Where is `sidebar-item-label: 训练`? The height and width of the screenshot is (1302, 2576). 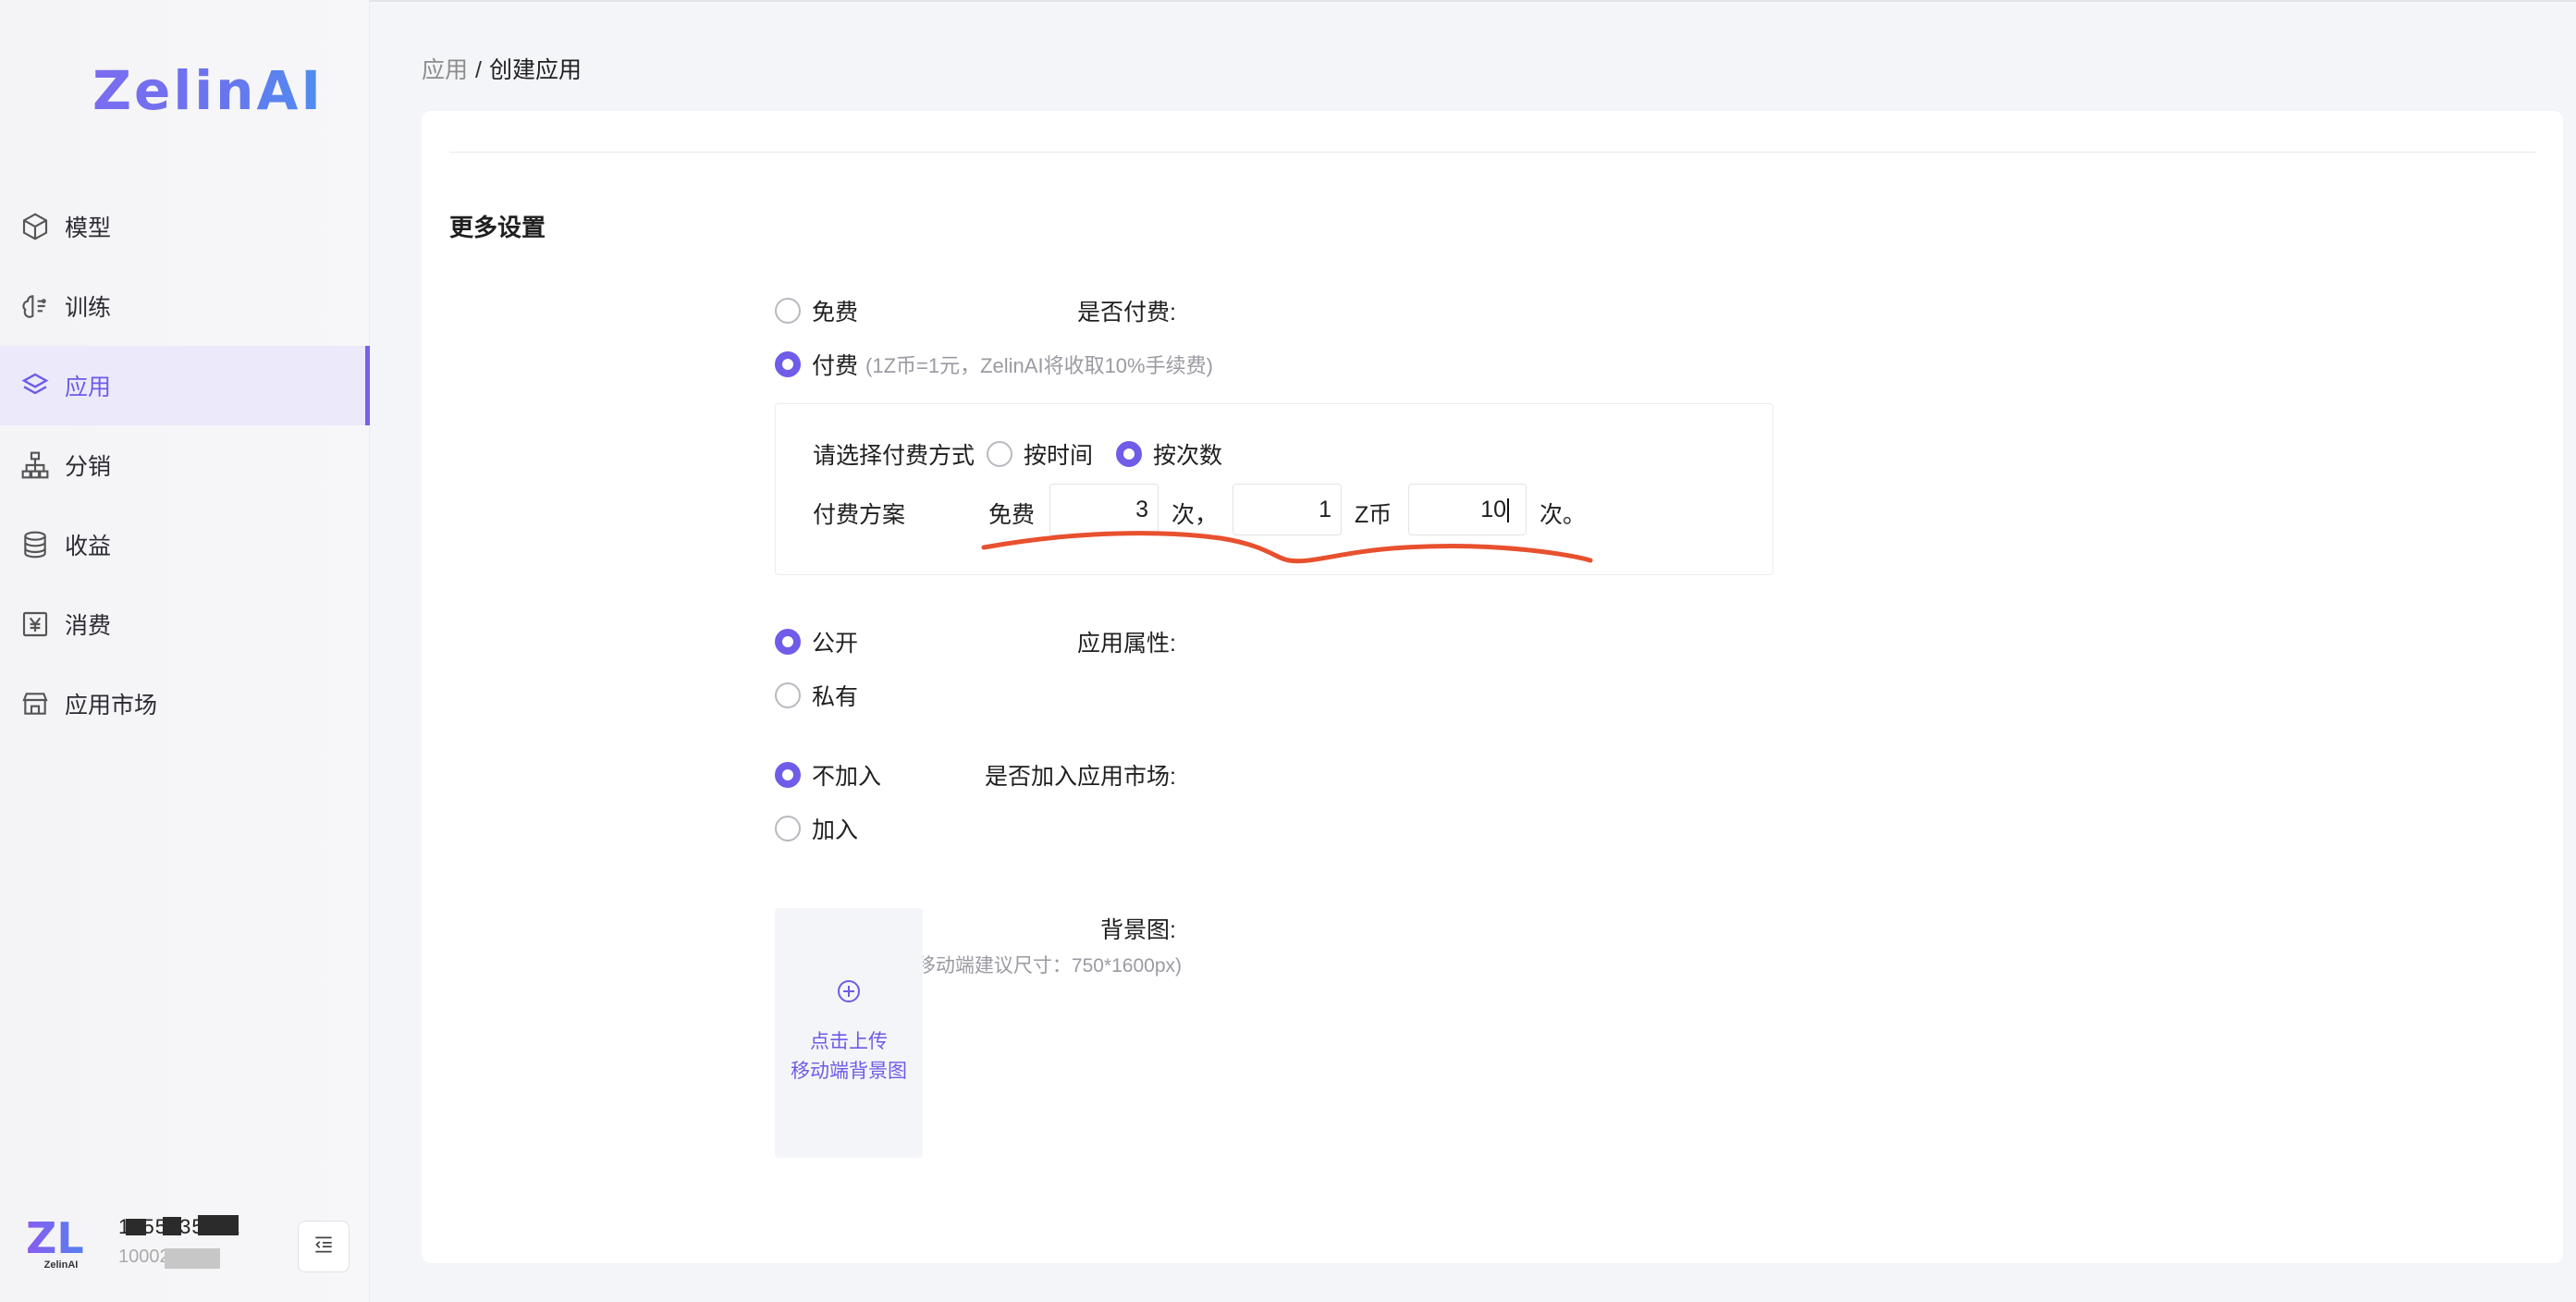 sidebar-item-label: 训练 is located at coordinates (88, 308).